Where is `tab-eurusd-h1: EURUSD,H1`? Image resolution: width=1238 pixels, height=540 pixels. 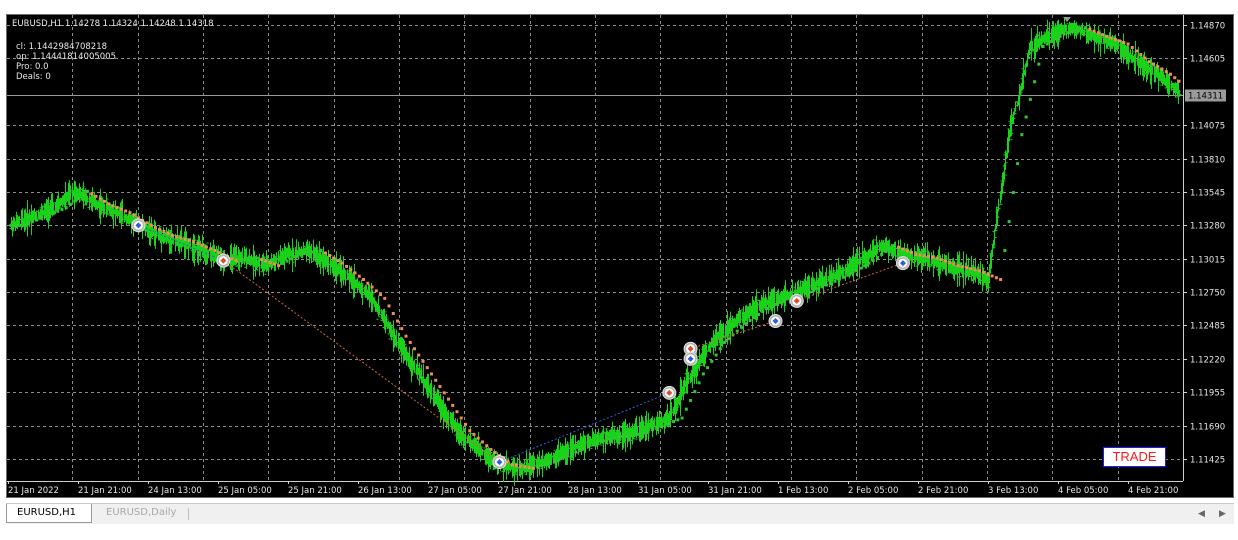
tab-eurusd-h1: EURUSD,H1 is located at coordinates (49, 513).